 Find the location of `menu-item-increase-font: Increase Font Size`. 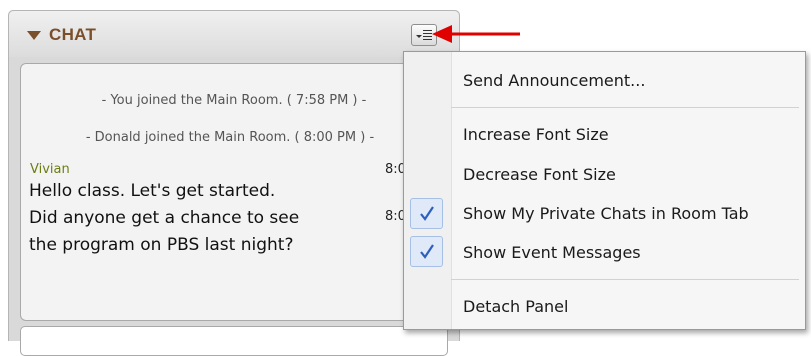

menu-item-increase-font: Increase Font Size is located at coordinates (536, 134).